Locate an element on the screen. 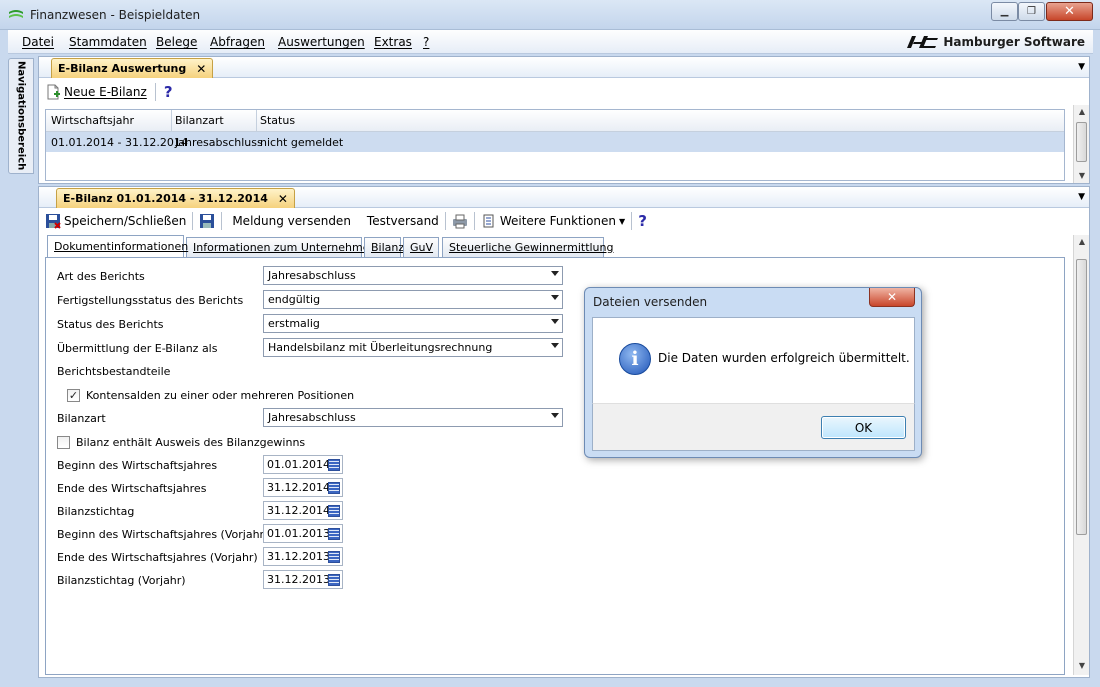 The width and height of the screenshot is (1100, 687). tab-ebilanz-auswertung: E-Bilanz Auswertung ✕ is located at coordinates (132, 68).